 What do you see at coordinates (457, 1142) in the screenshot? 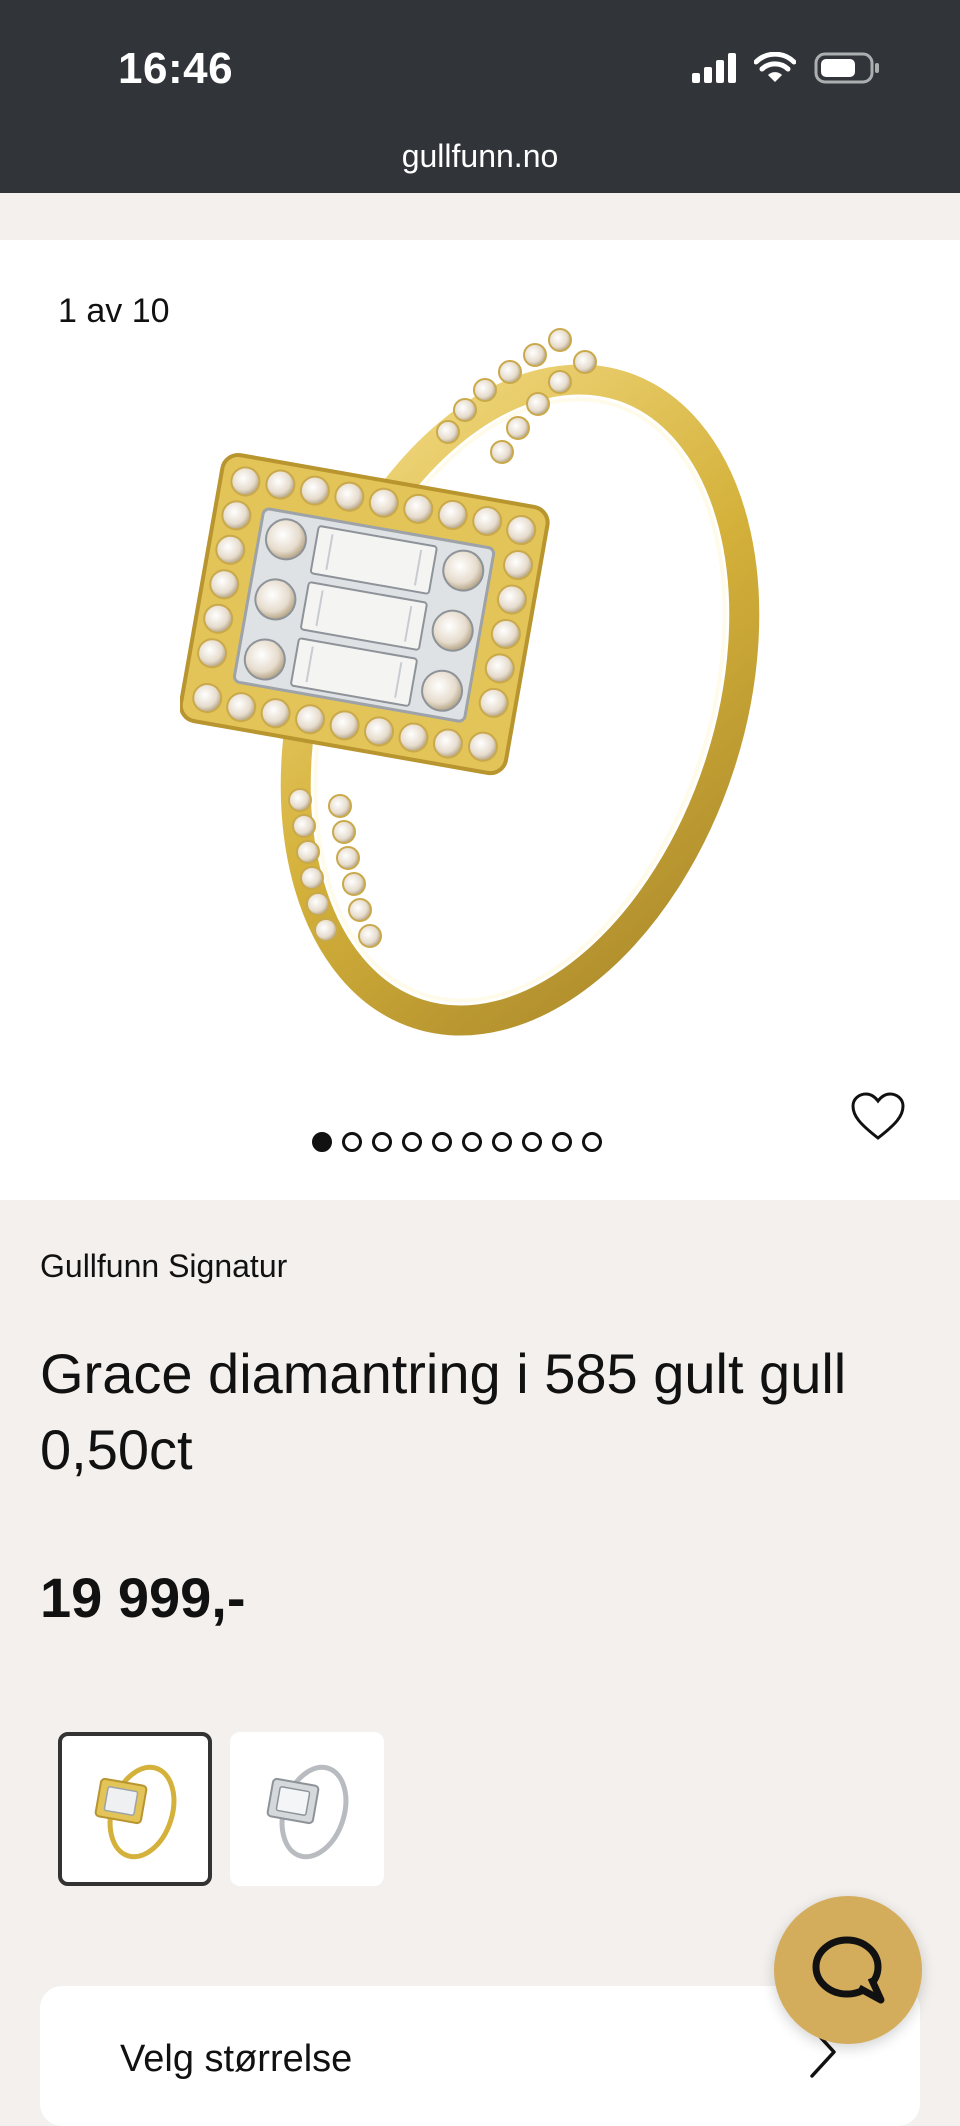
I see `gallery-pagination` at bounding box center [457, 1142].